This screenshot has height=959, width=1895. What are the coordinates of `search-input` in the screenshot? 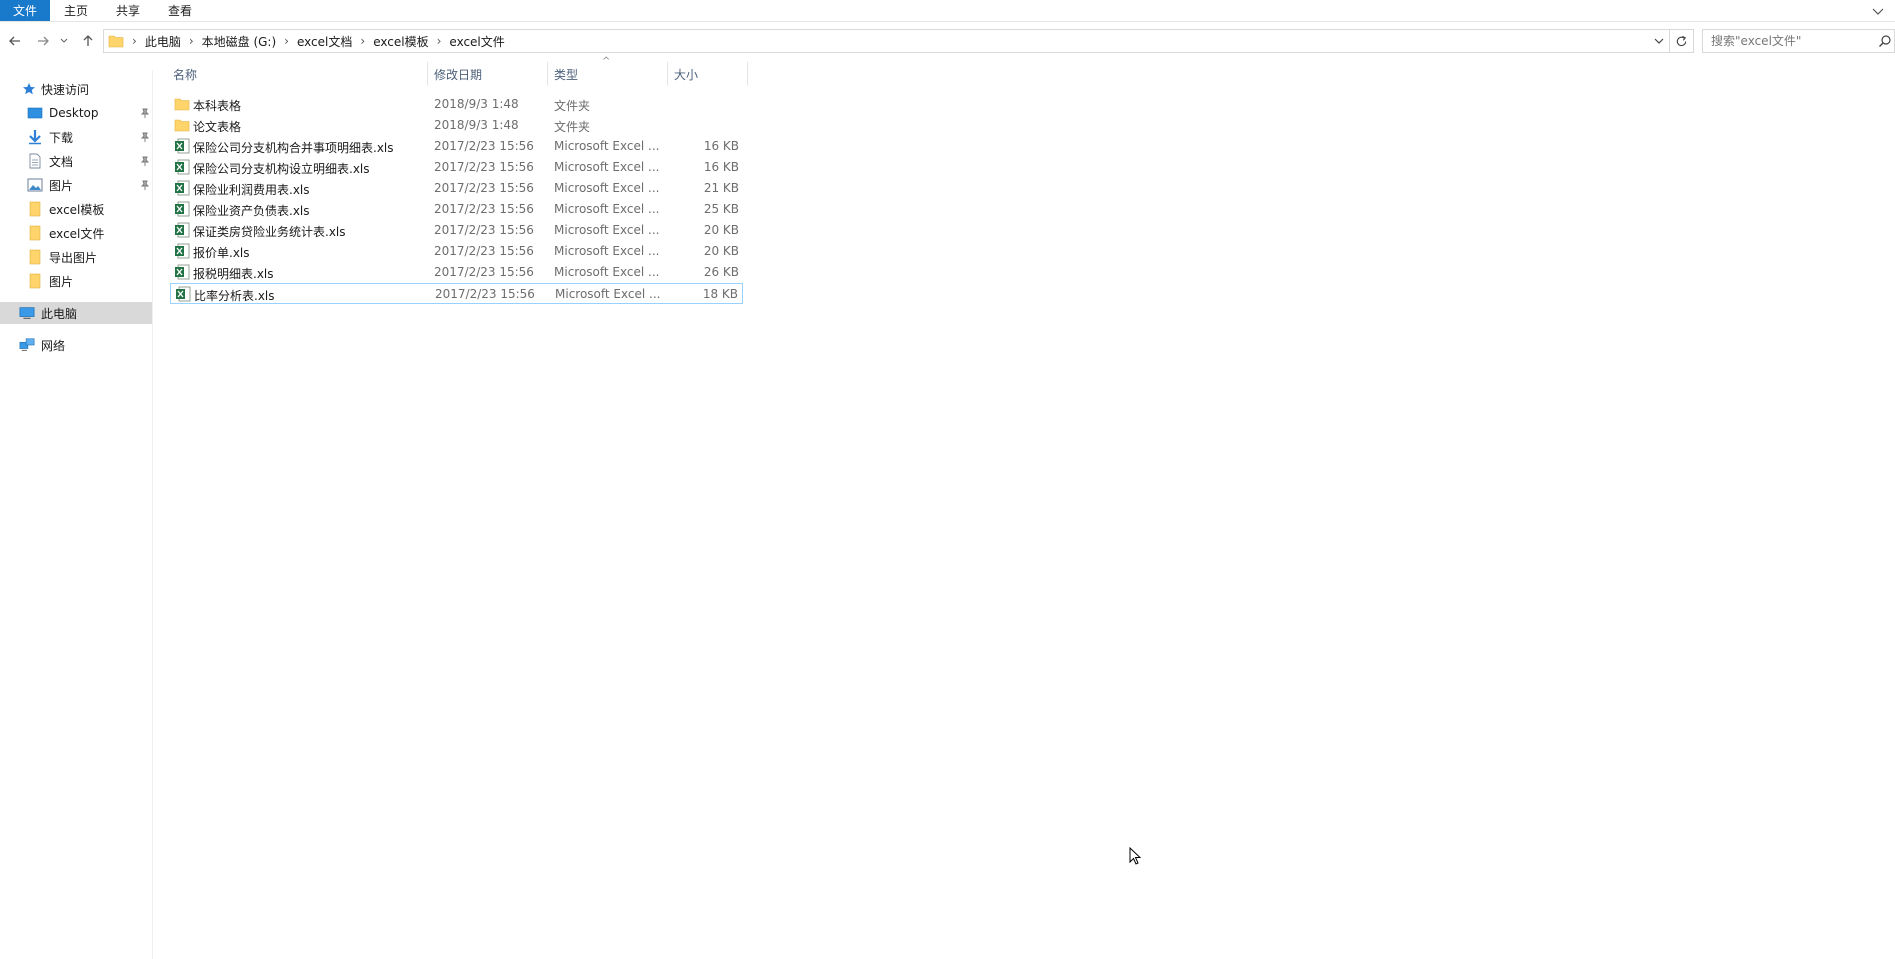 It's located at (1791, 41).